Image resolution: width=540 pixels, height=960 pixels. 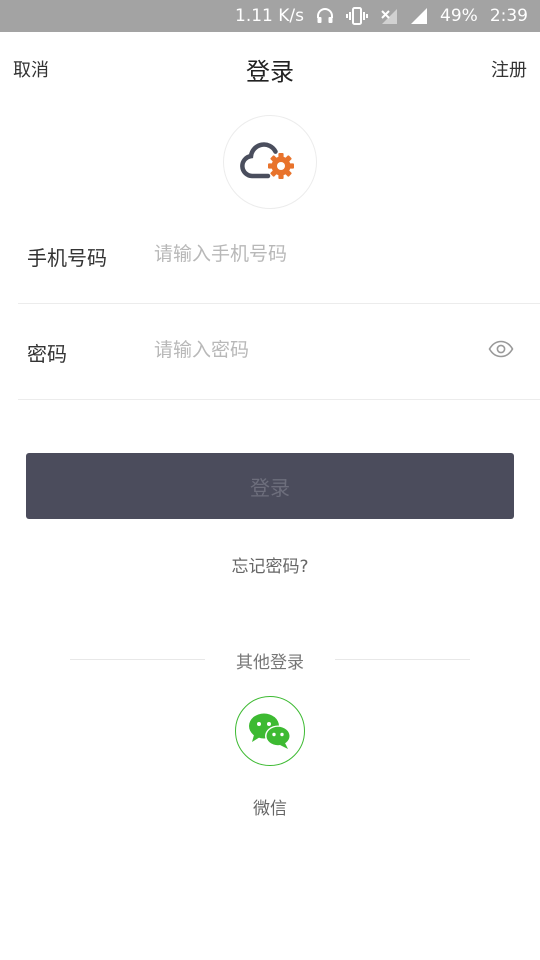 I want to click on wechat-login-button, so click(x=270, y=731).